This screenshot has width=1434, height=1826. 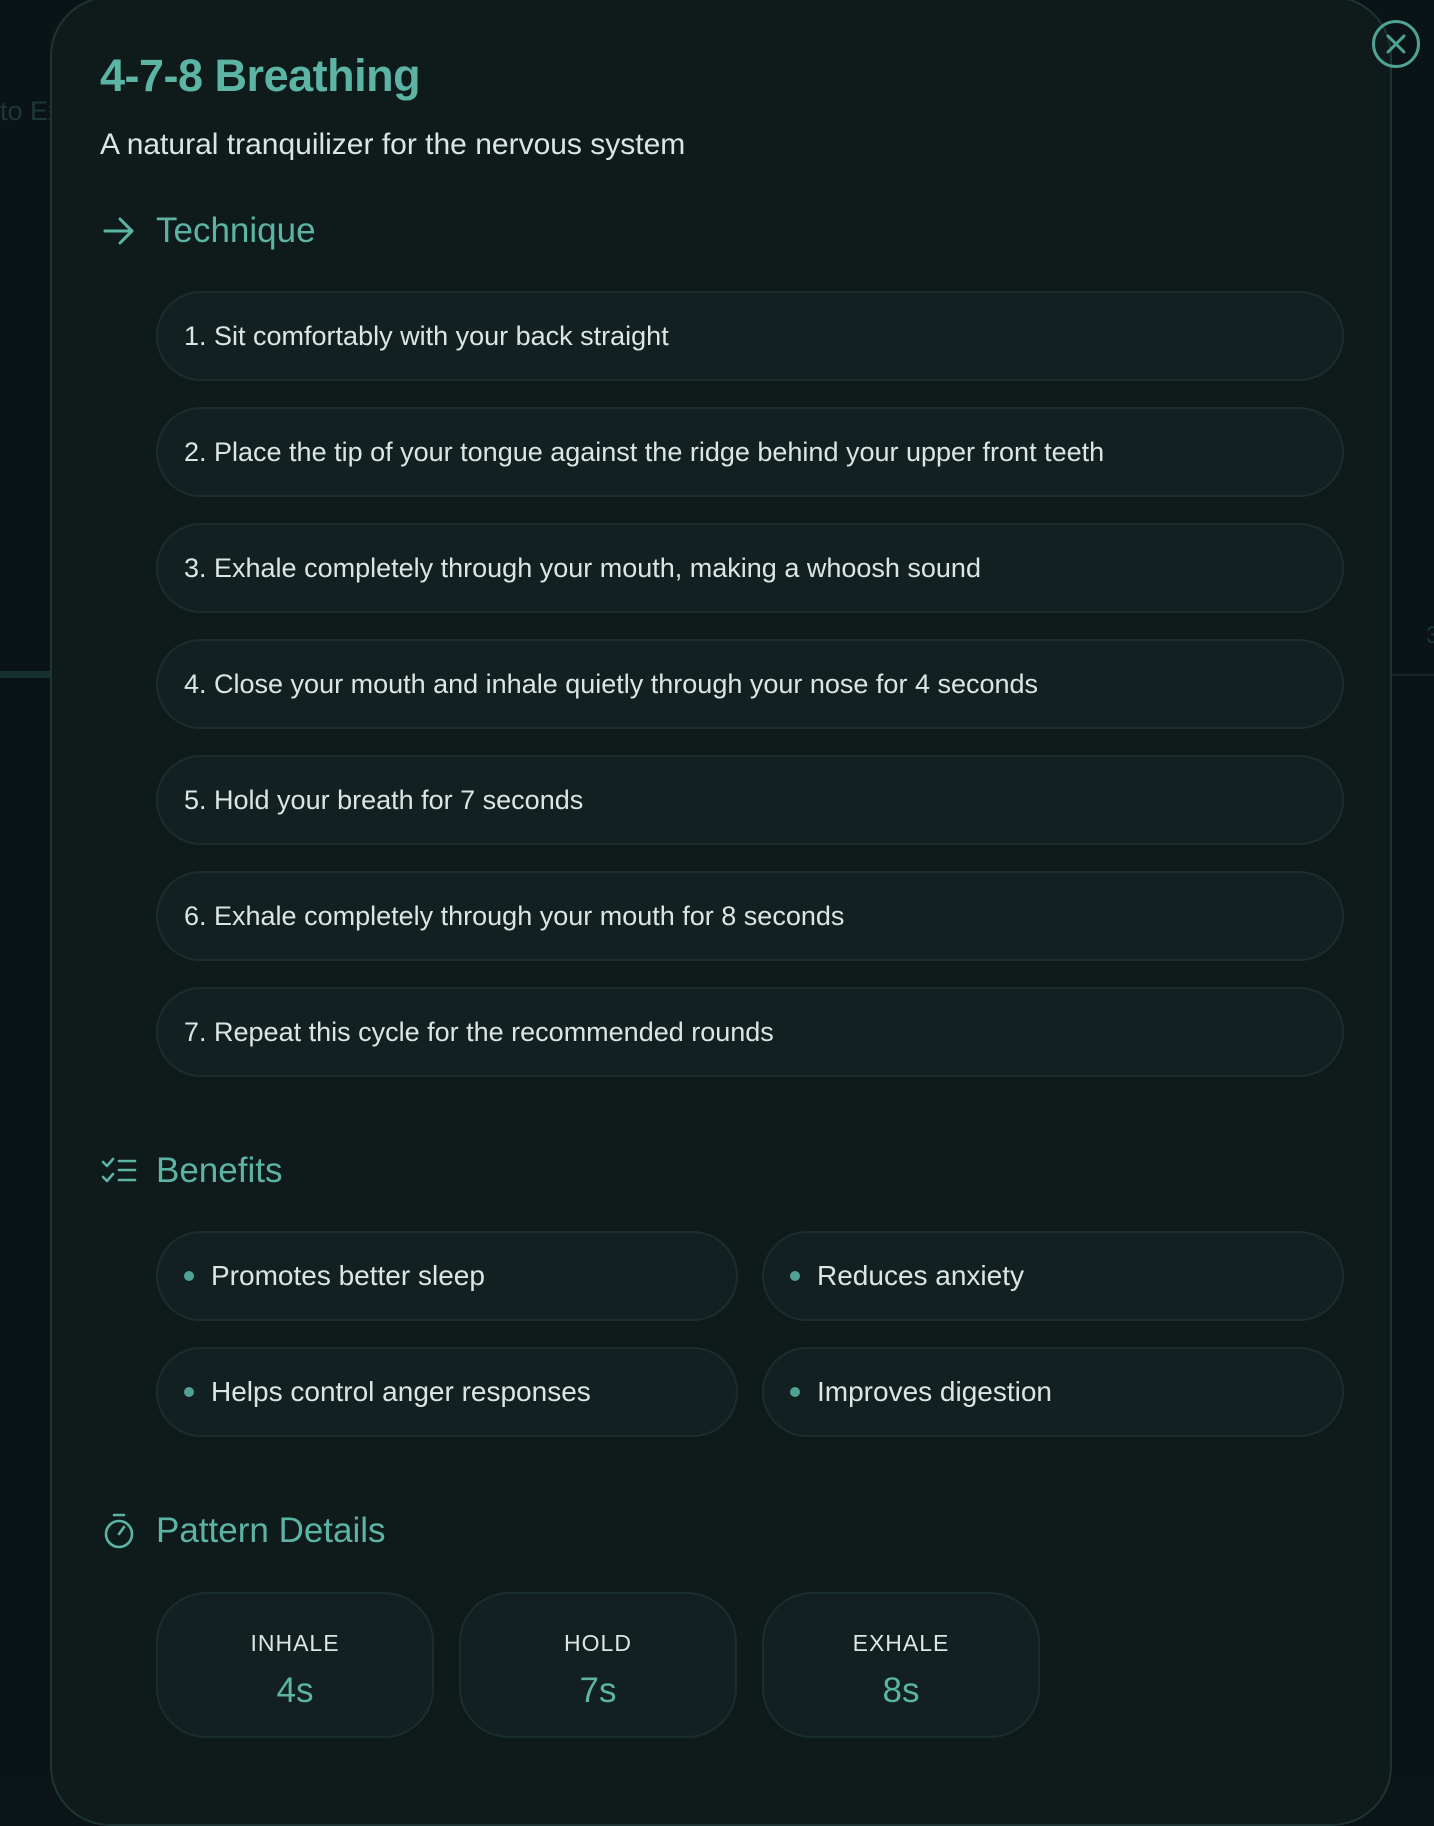 What do you see at coordinates (921, 1275) in the screenshot?
I see `benefit-label: Reduces anxiety` at bounding box center [921, 1275].